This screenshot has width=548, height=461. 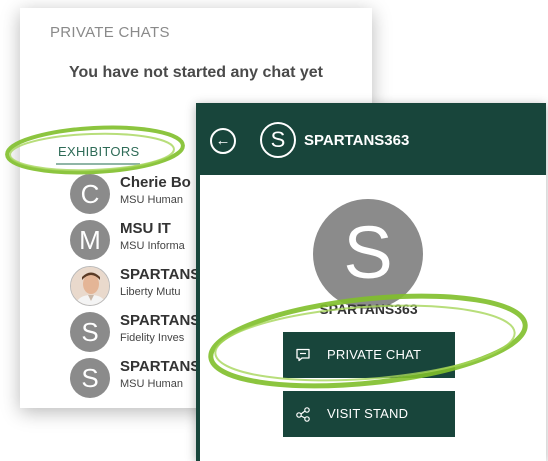 I want to click on share-nodes-icon, so click(x=303, y=414).